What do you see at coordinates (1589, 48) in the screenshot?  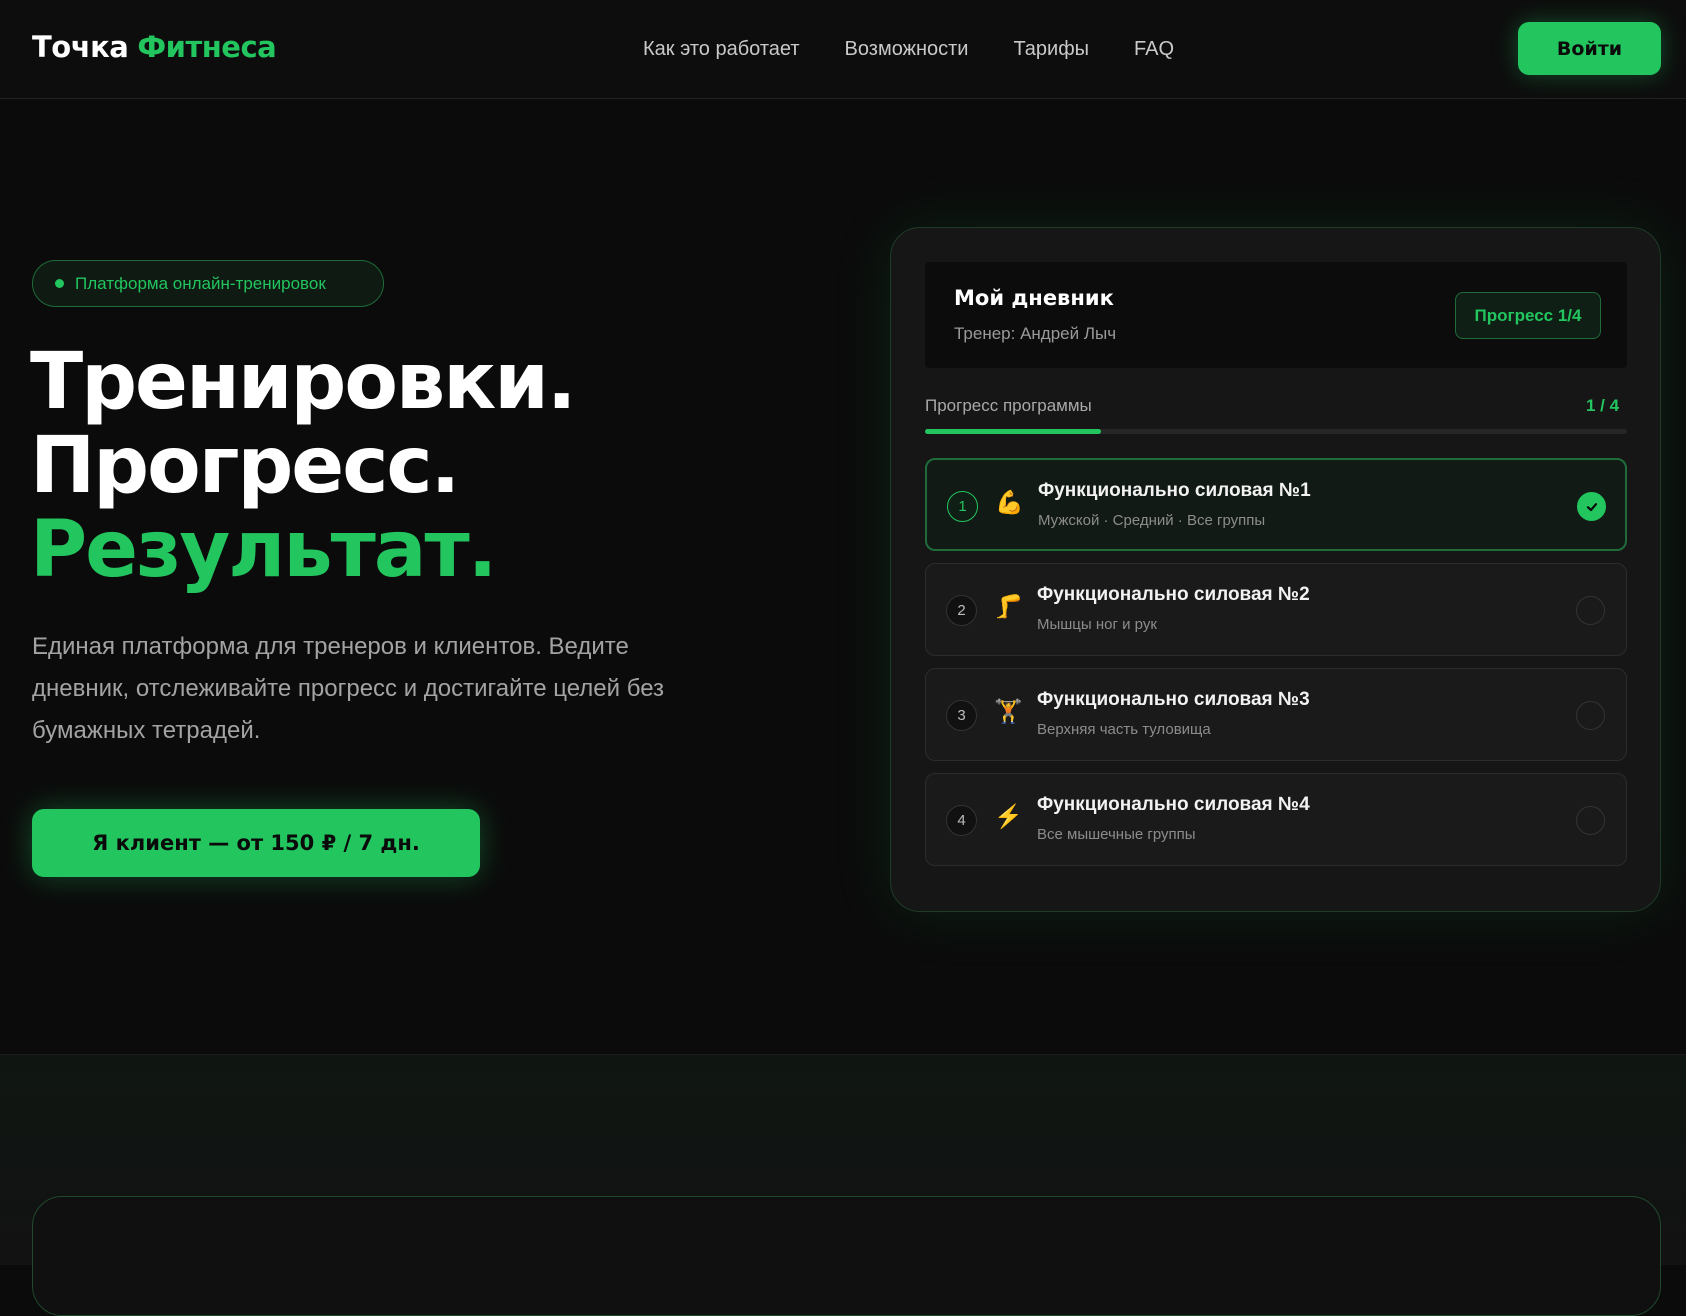 I see `login-button: Войти` at bounding box center [1589, 48].